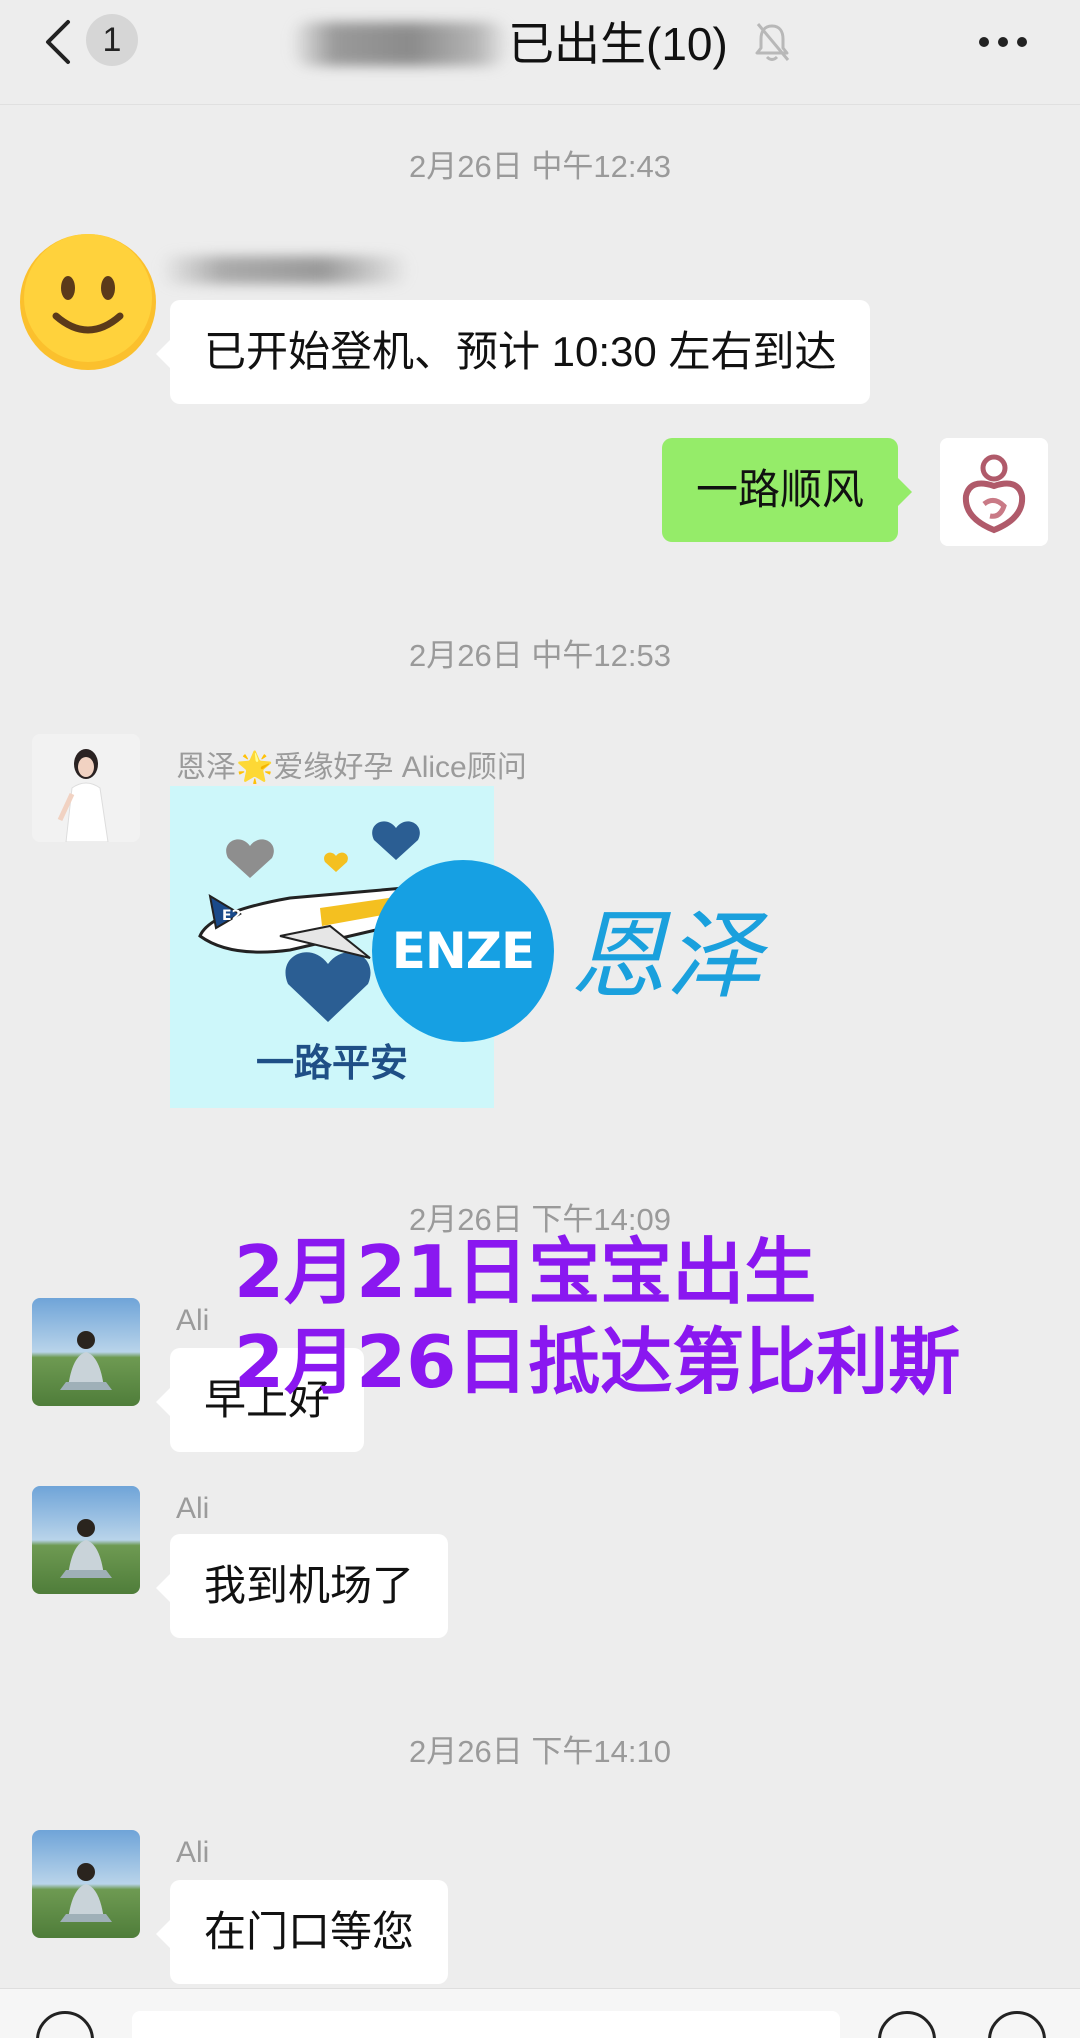 This screenshot has width=1080, height=2038. Describe the element at coordinates (513, 352) in the screenshot. I see `message-bubble: 已开始登机、预计 10:30 左右到达` at that location.